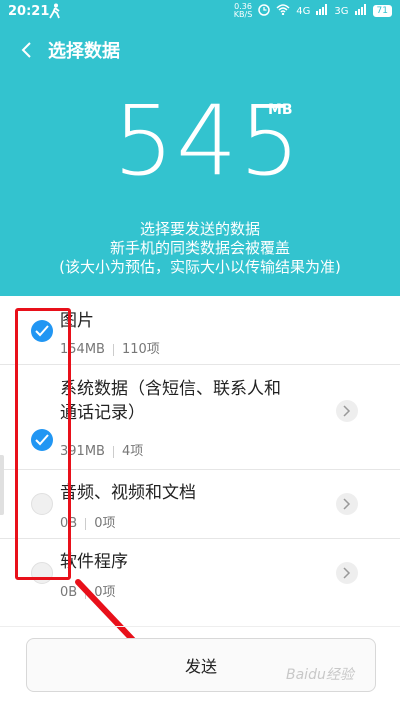  What do you see at coordinates (320, 675) in the screenshot?
I see `watermark: Baidu经验` at bounding box center [320, 675].